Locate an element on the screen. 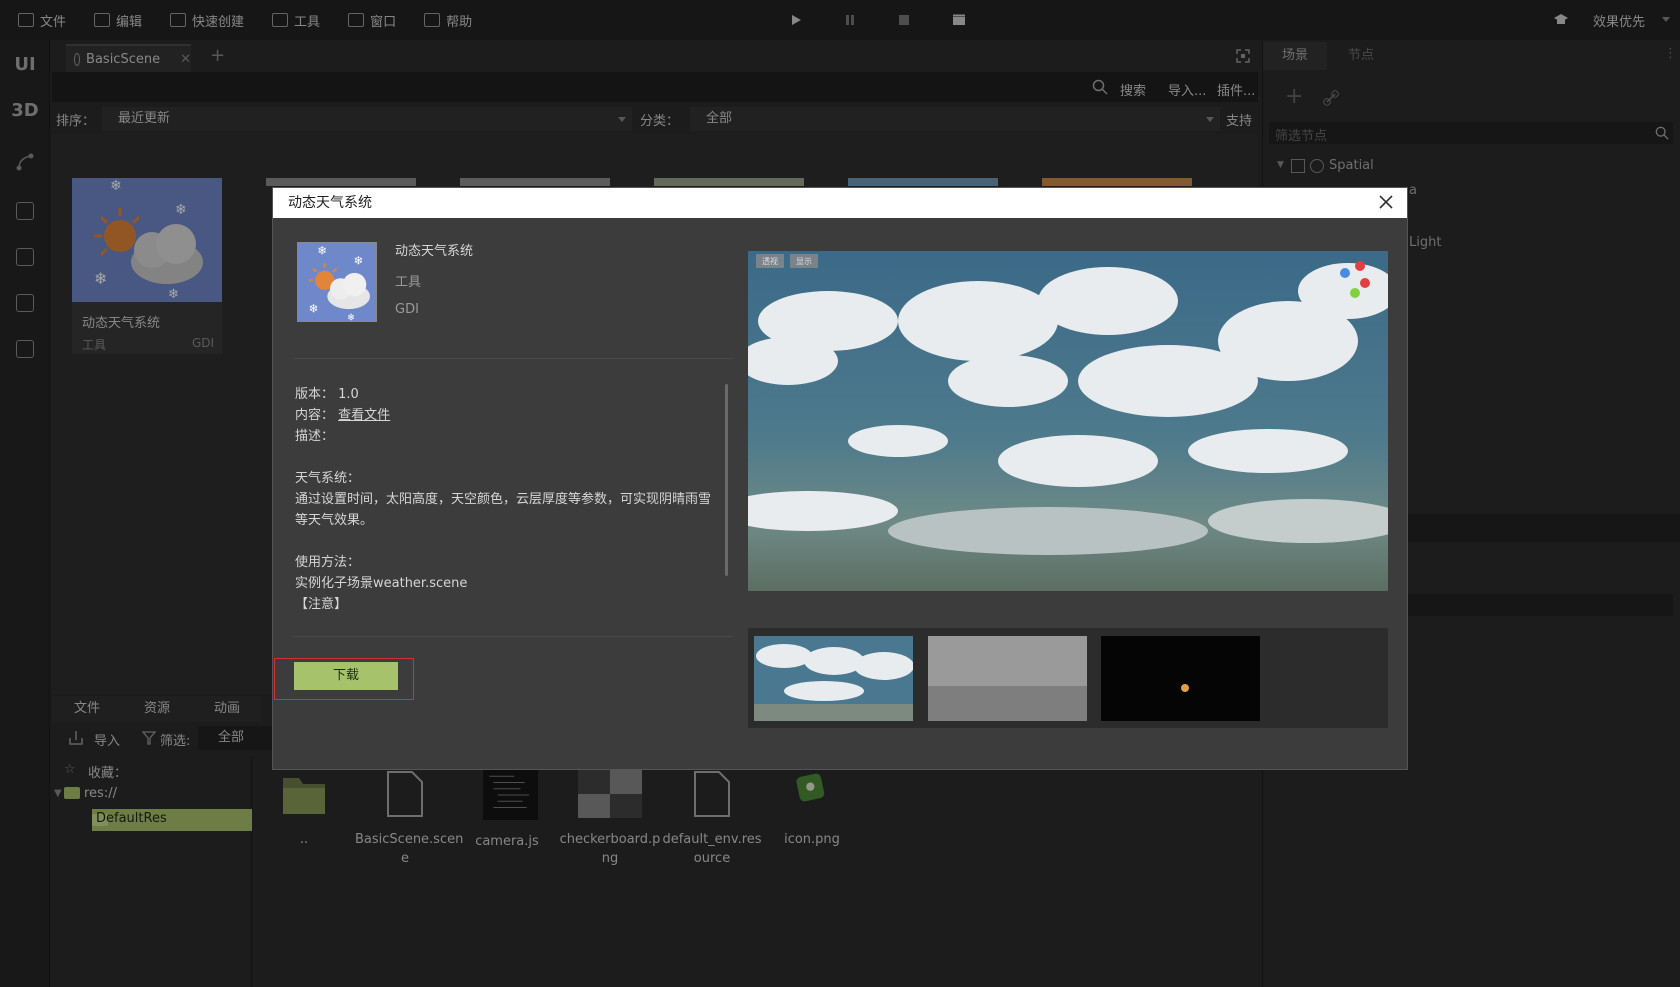 The image size is (1680, 987). preview-thumbnail-strip is located at coordinates (1068, 678).